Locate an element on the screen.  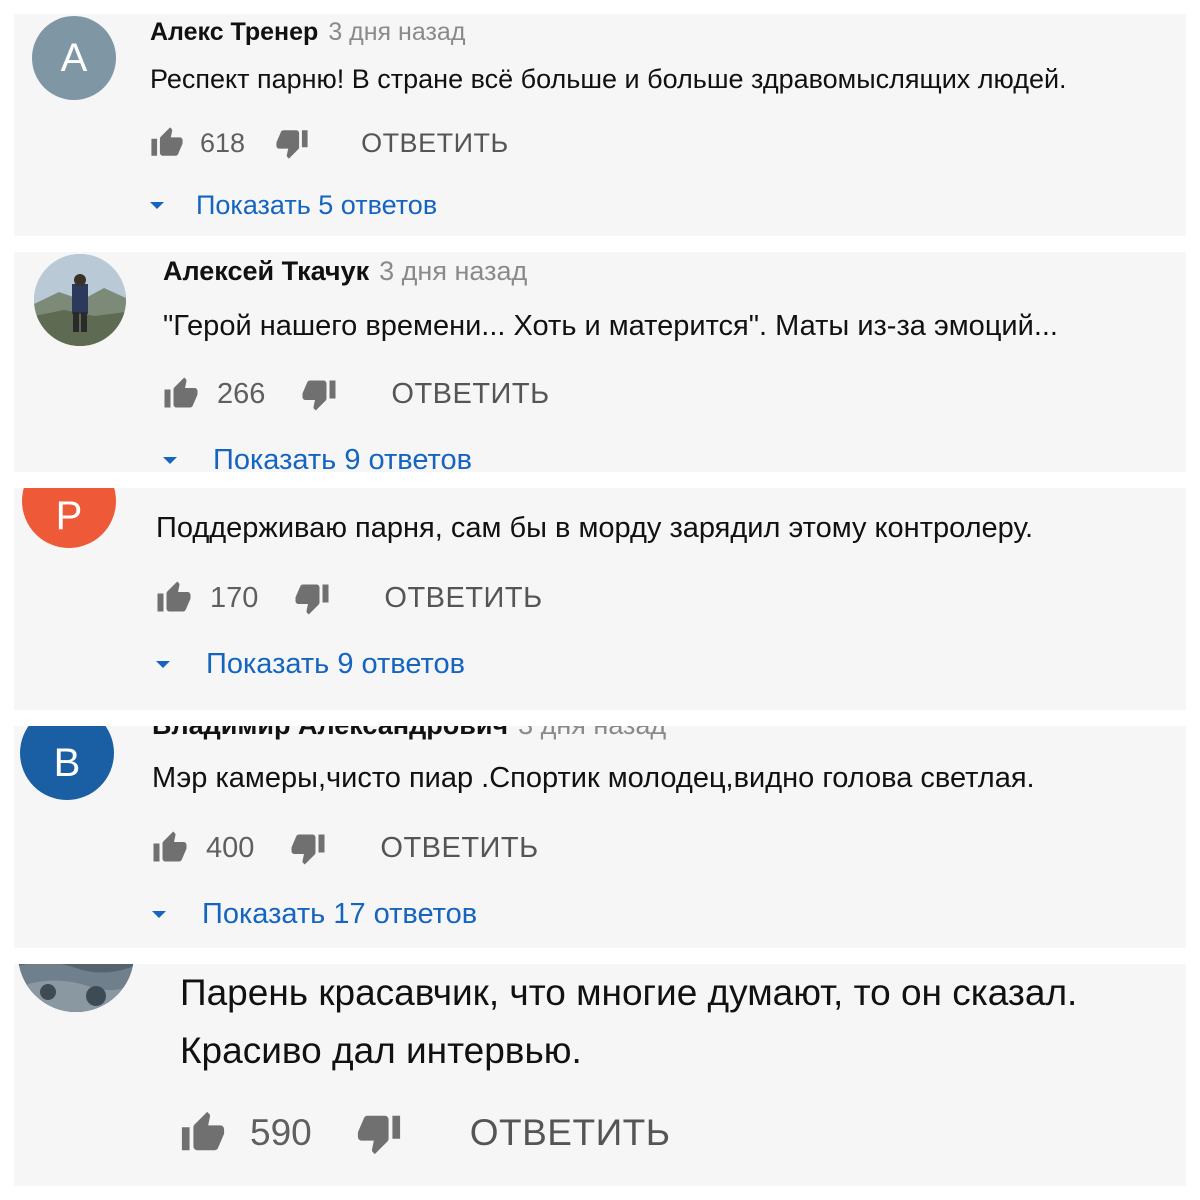
show-replies-button: Показать 5 ответов is located at coordinates (293, 205).